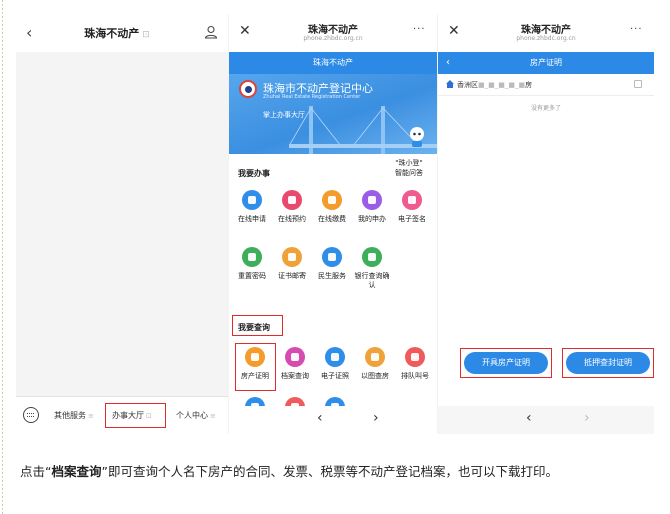 The height and width of the screenshot is (514, 670). I want to click on query-queue-number: 排队叫号, so click(415, 364).